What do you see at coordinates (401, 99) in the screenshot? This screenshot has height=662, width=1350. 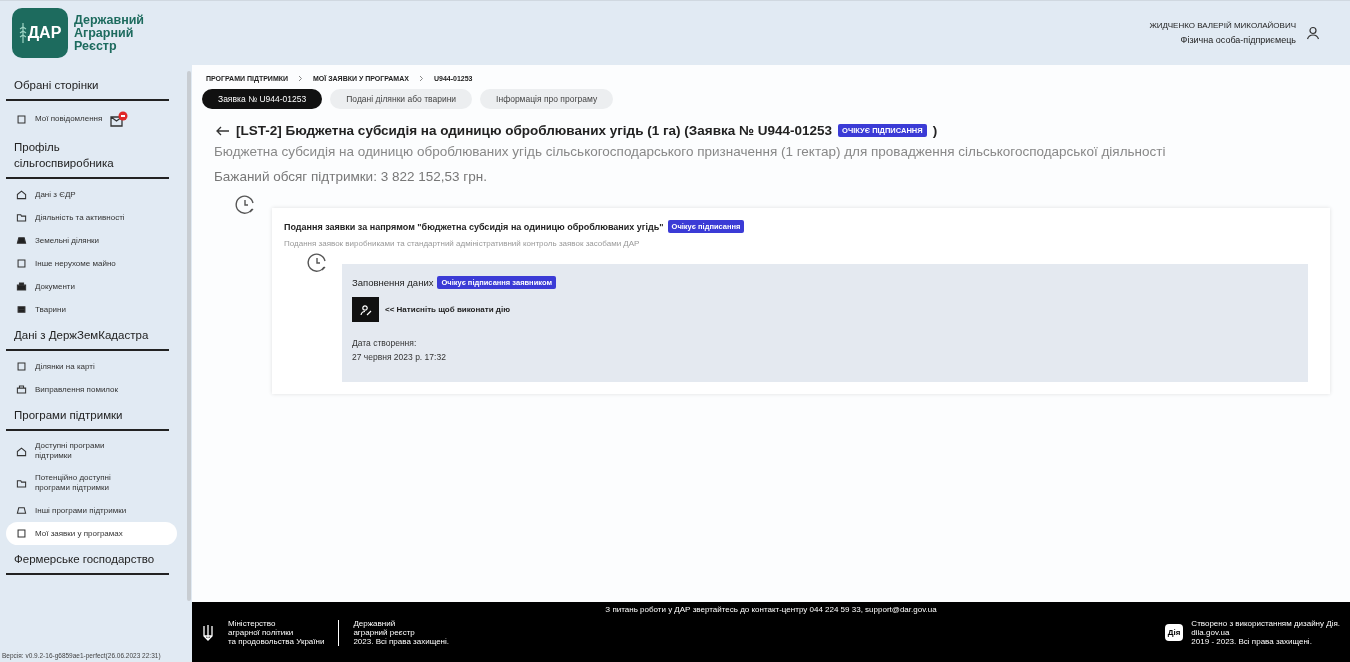 I see `tab: Подані ділянки або тварини` at bounding box center [401, 99].